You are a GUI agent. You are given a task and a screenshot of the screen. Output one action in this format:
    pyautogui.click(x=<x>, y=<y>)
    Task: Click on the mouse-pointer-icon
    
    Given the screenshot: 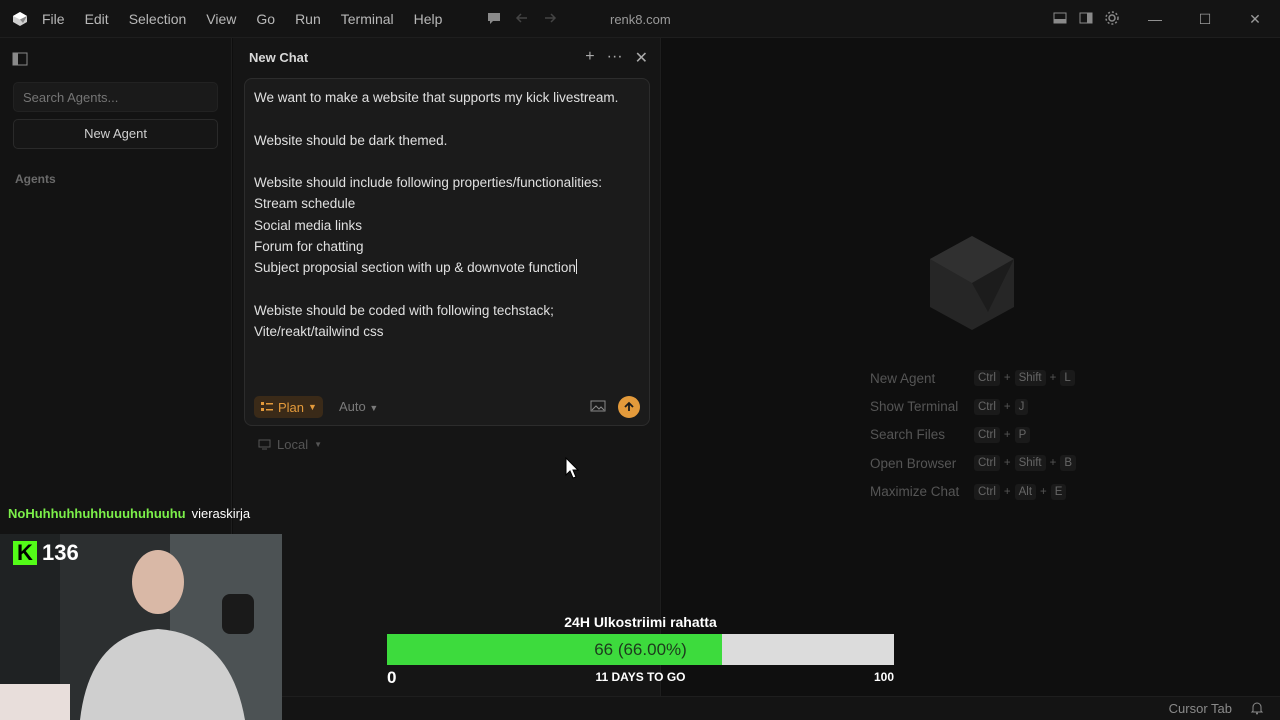 What is the action you would take?
    pyautogui.click(x=572, y=468)
    